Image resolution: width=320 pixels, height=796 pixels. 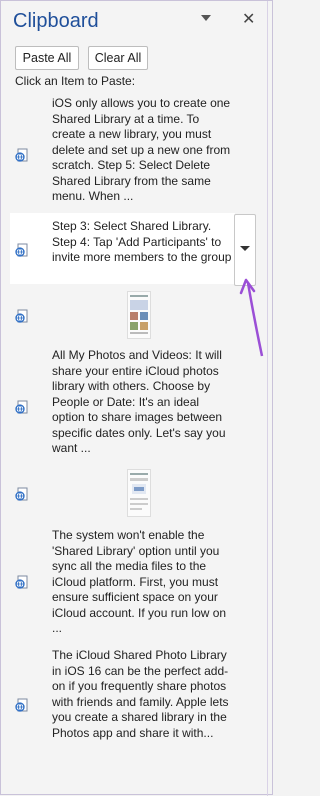 I want to click on item-dropdown-button, so click(x=245, y=250).